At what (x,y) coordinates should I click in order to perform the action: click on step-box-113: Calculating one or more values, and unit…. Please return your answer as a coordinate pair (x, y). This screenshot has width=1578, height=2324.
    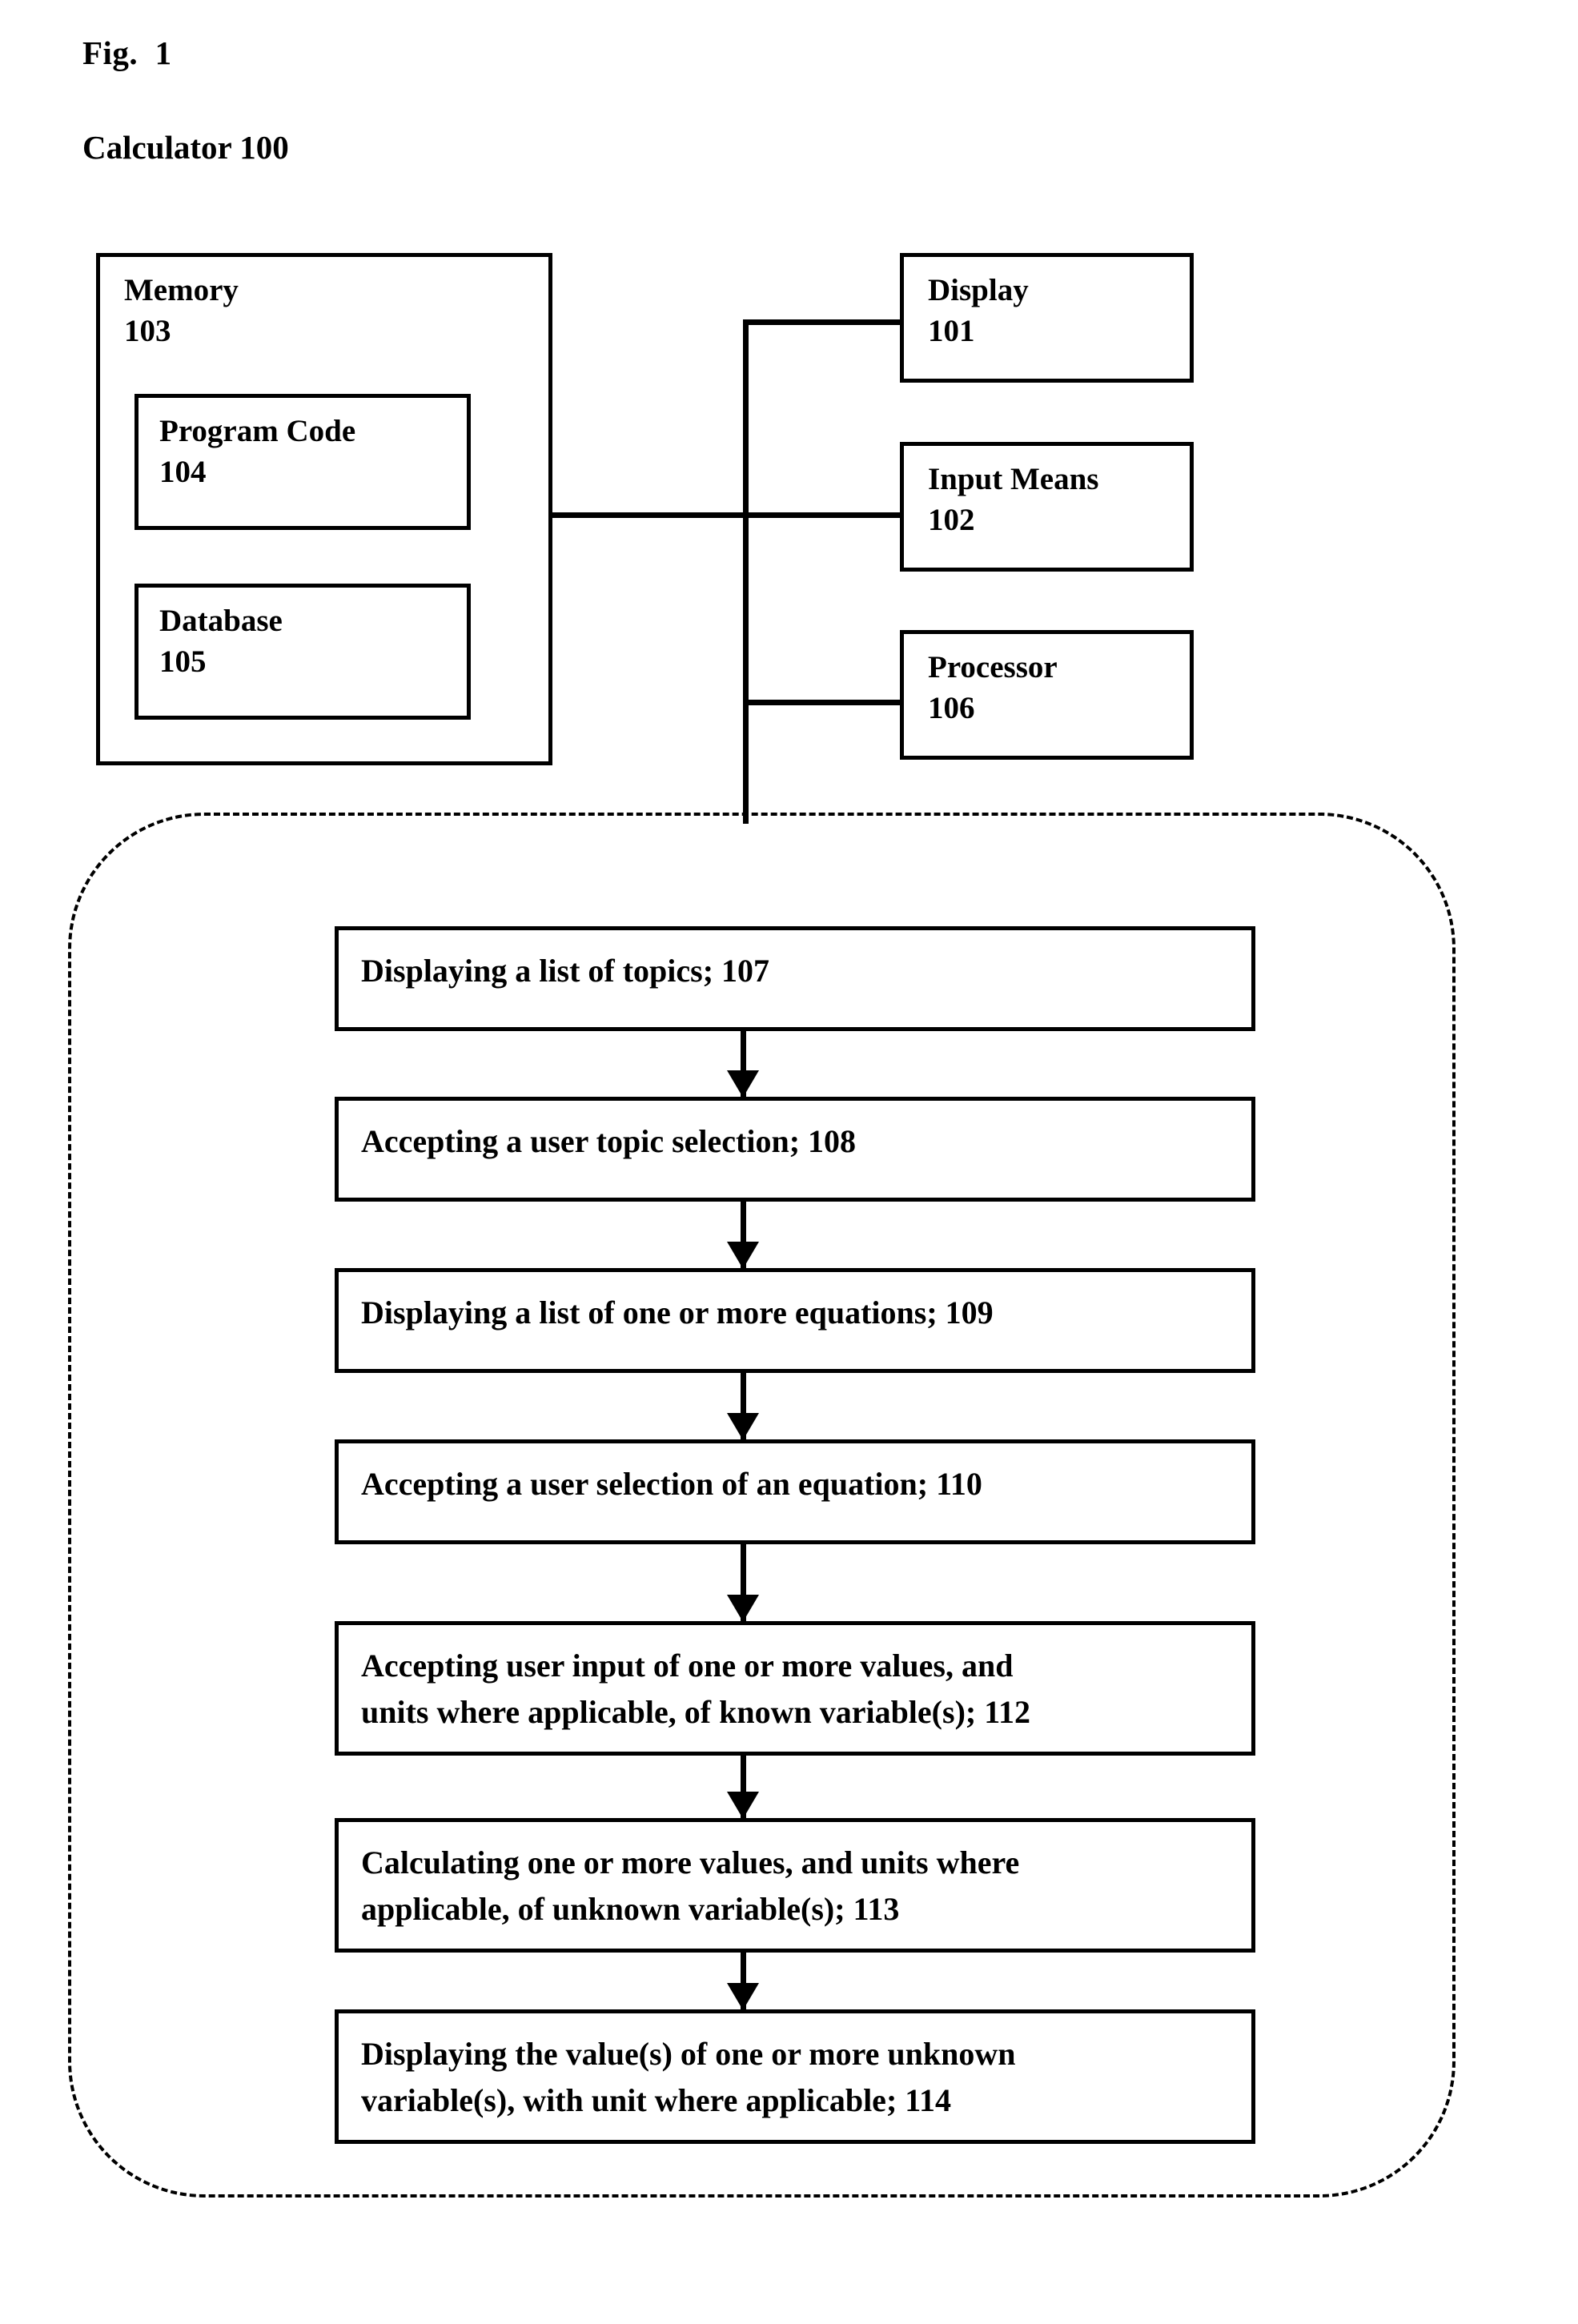
    Looking at the image, I should click on (795, 1885).